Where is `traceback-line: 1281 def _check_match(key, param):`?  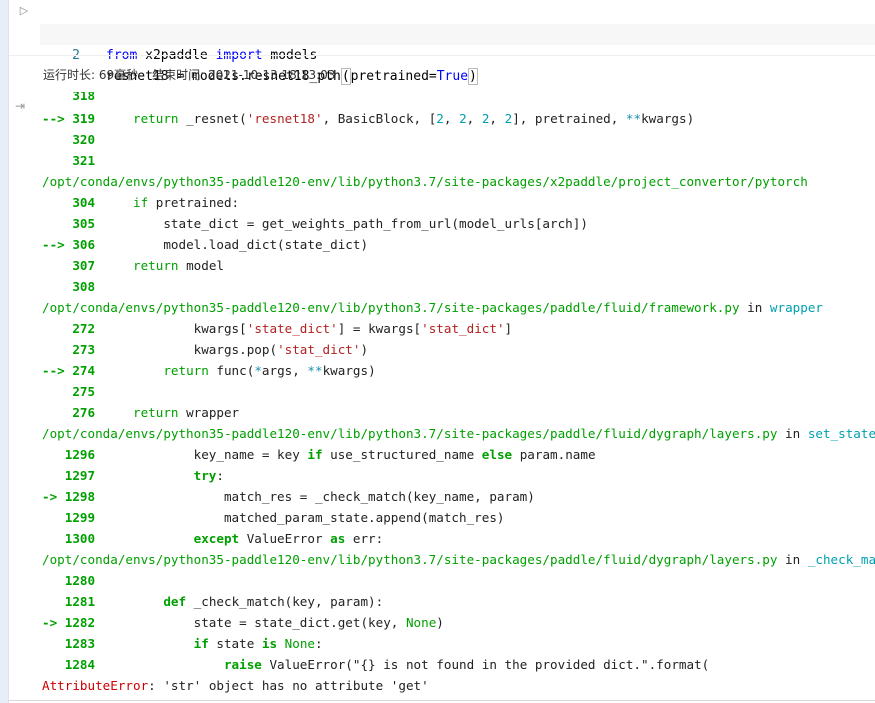
traceback-line: 1281 def _check_match(key, param): is located at coordinates (213, 601).